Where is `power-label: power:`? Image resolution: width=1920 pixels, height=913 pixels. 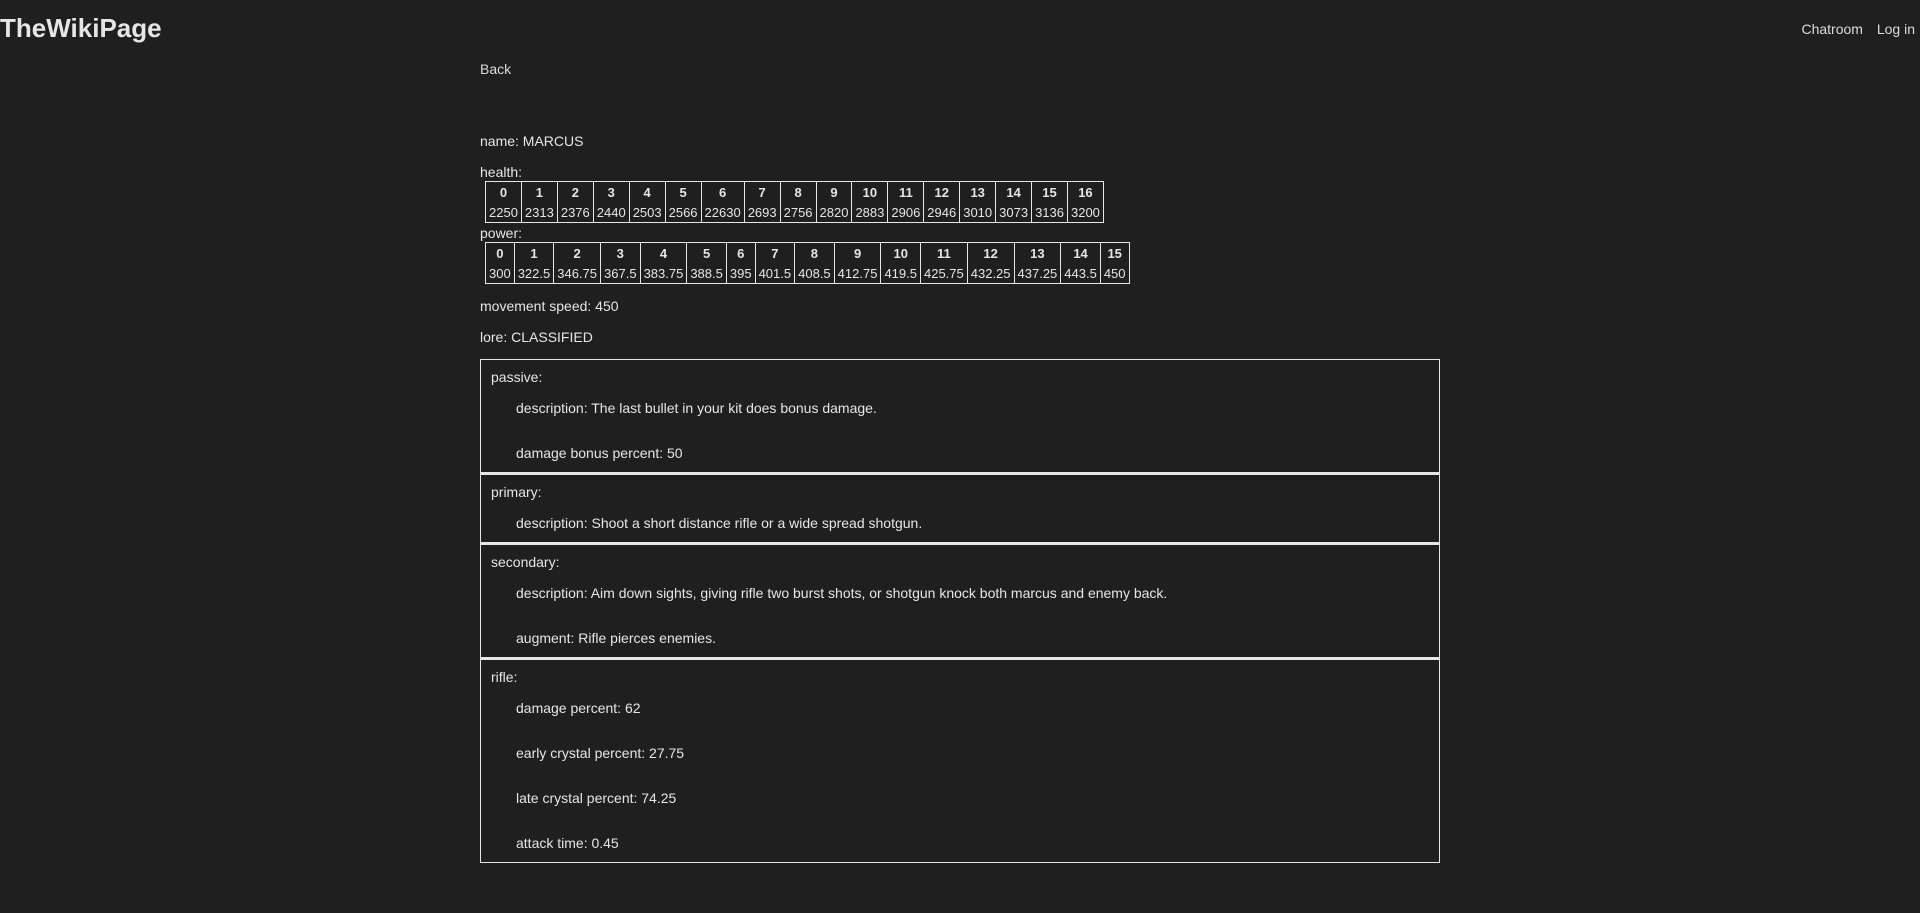
power-label: power: is located at coordinates (501, 233).